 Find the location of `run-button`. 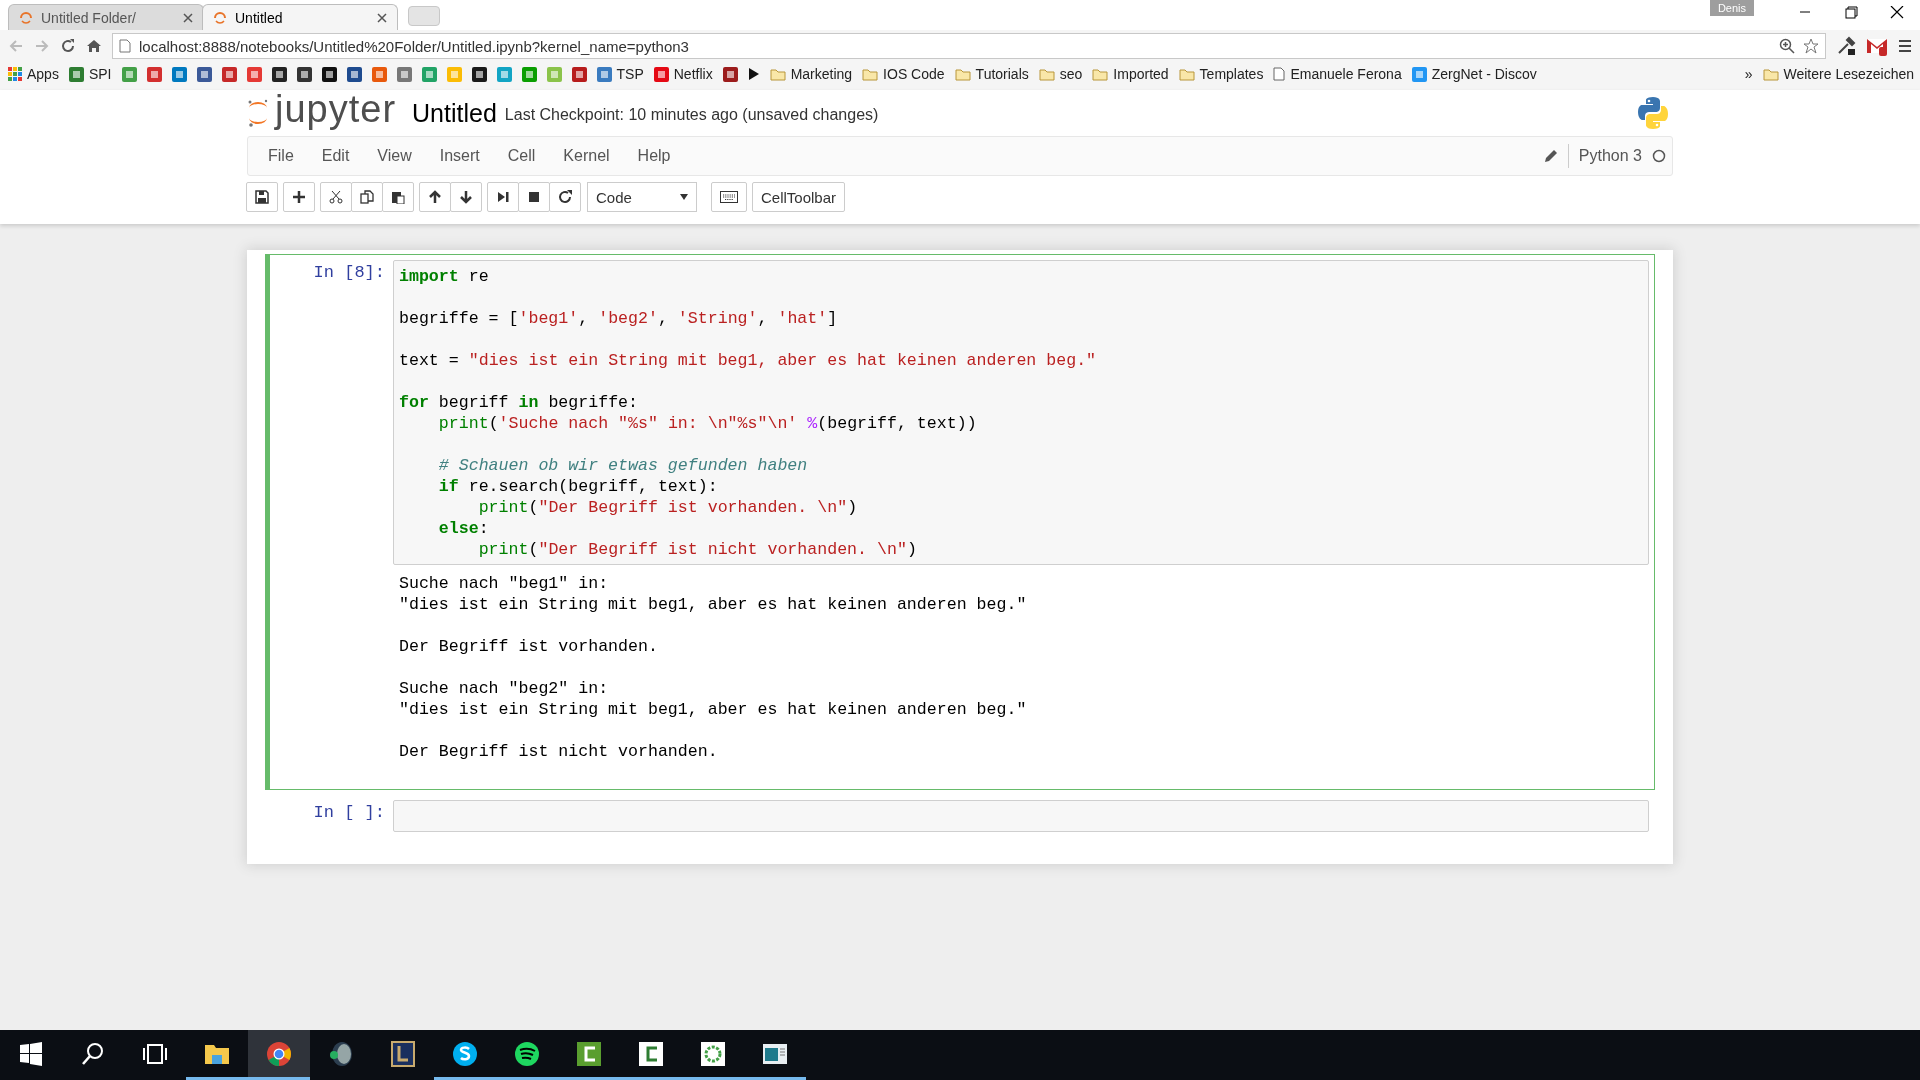

run-button is located at coordinates (503, 197).